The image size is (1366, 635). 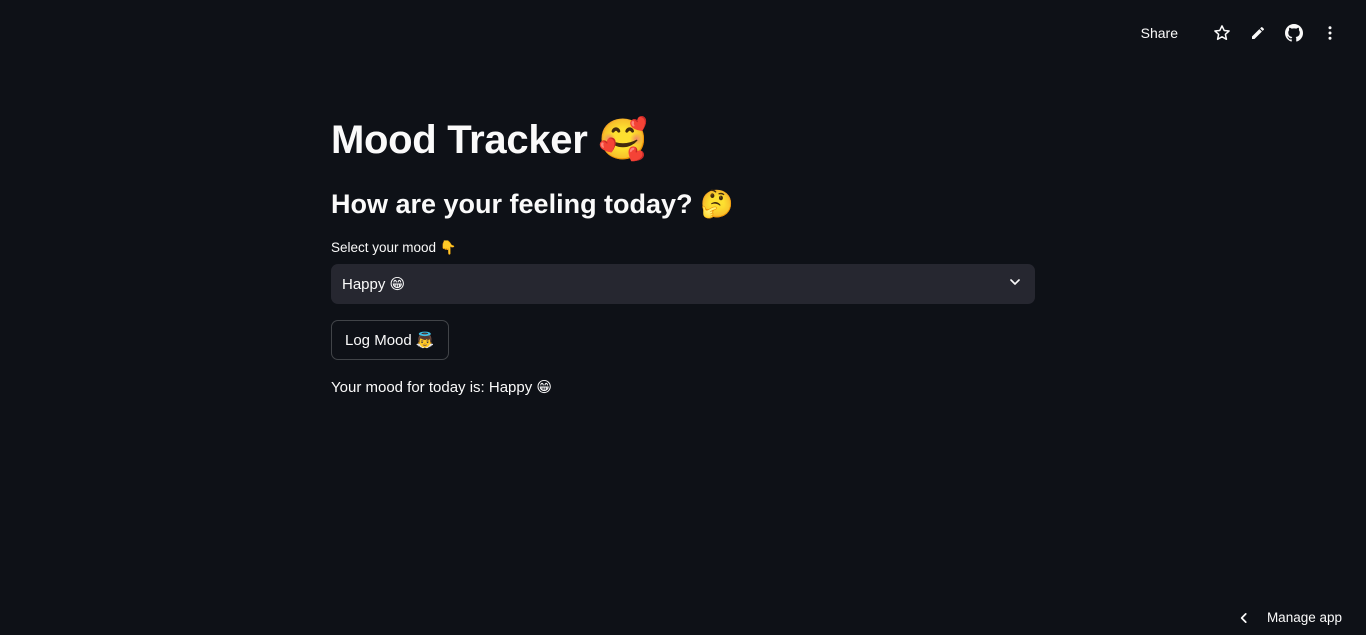 I want to click on chevron-left-icon, so click(x=1244, y=618).